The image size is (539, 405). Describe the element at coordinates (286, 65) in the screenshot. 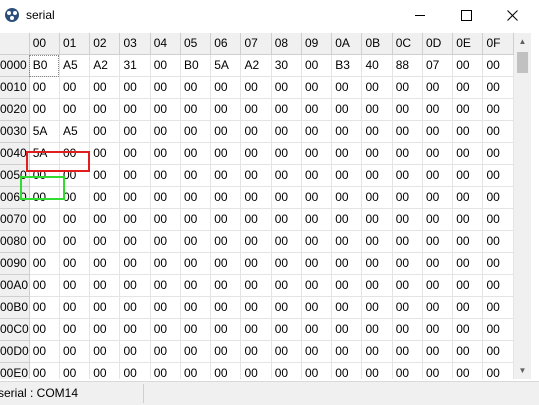

I see `hex-cell: 30` at that location.